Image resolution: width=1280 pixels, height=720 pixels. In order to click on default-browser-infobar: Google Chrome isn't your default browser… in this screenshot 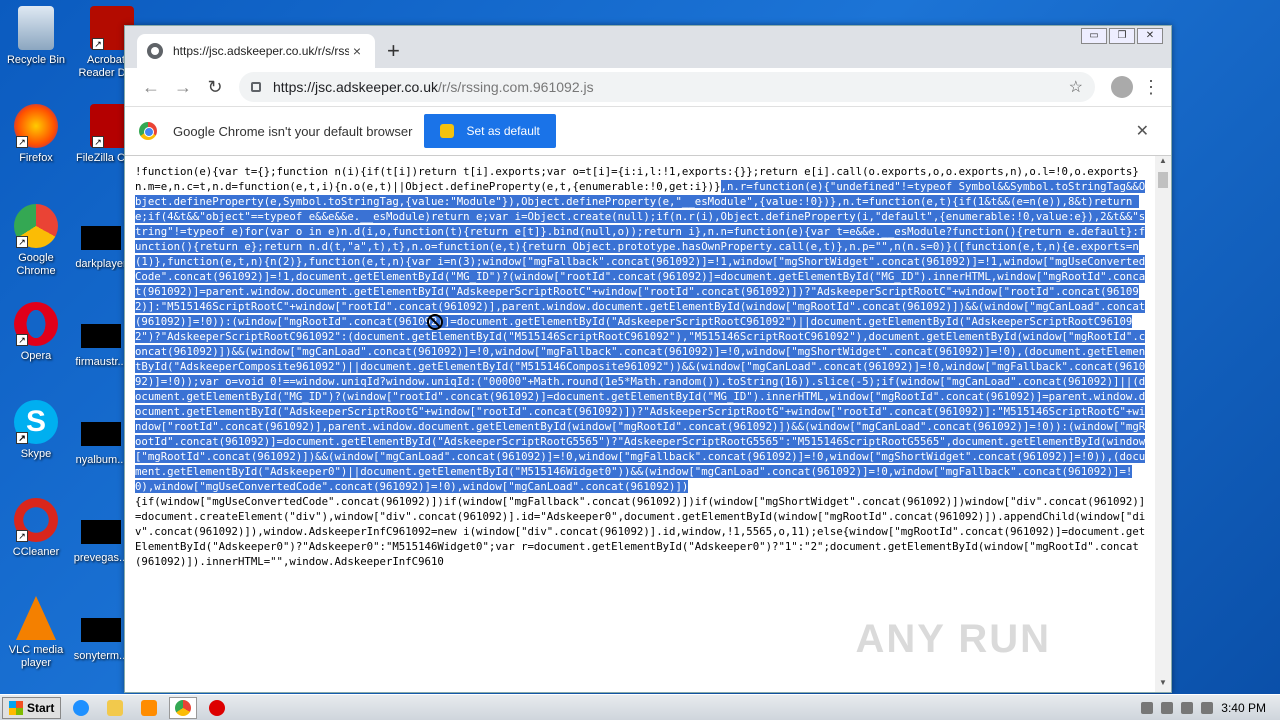, I will do `click(648, 131)`.